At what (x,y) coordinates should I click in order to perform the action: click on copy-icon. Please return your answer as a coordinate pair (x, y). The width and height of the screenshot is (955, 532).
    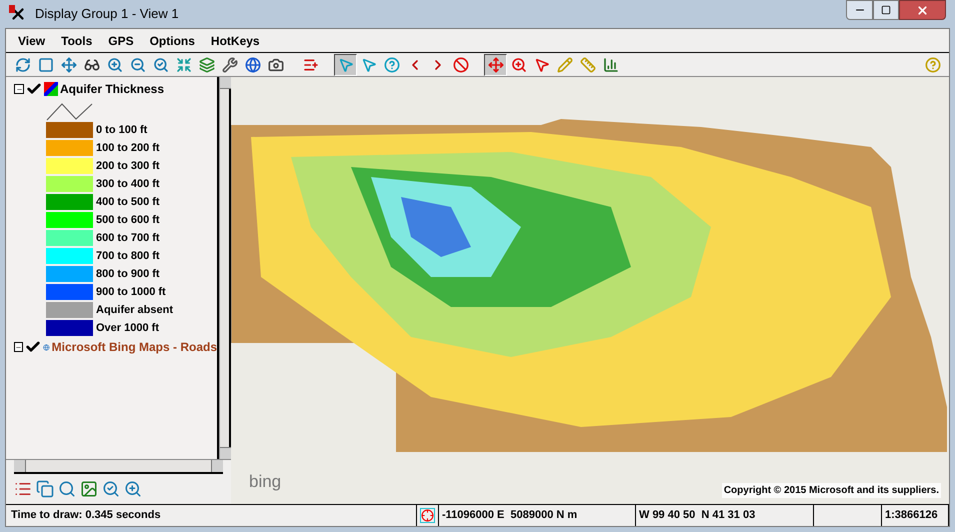
    Looking at the image, I should click on (45, 489).